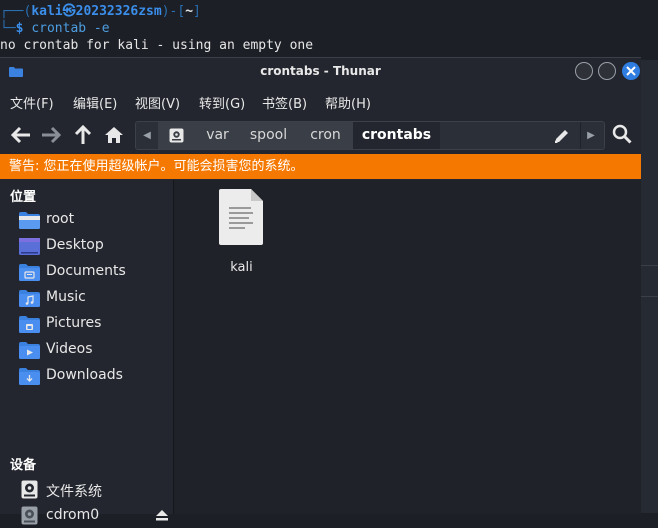 The image size is (658, 528). I want to click on path-scroll-left-icon: ◀, so click(147, 135).